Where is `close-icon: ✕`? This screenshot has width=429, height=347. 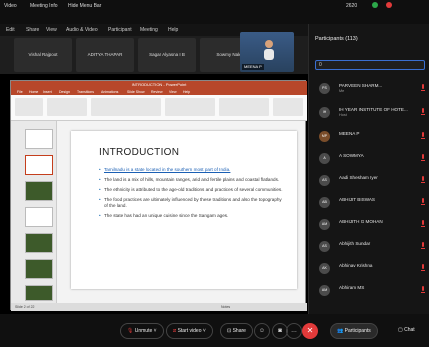 close-icon: ✕ is located at coordinates (310, 330).